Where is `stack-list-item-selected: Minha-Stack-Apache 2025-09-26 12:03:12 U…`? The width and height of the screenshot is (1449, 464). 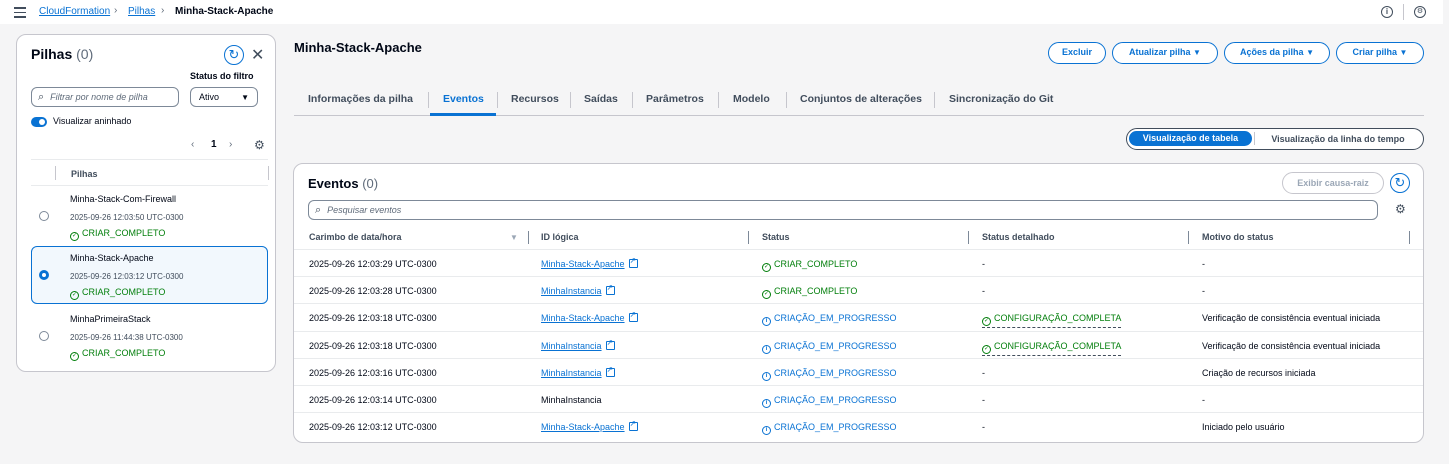 stack-list-item-selected: Minha-Stack-Apache 2025-09-26 12:03:12 U… is located at coordinates (149, 275).